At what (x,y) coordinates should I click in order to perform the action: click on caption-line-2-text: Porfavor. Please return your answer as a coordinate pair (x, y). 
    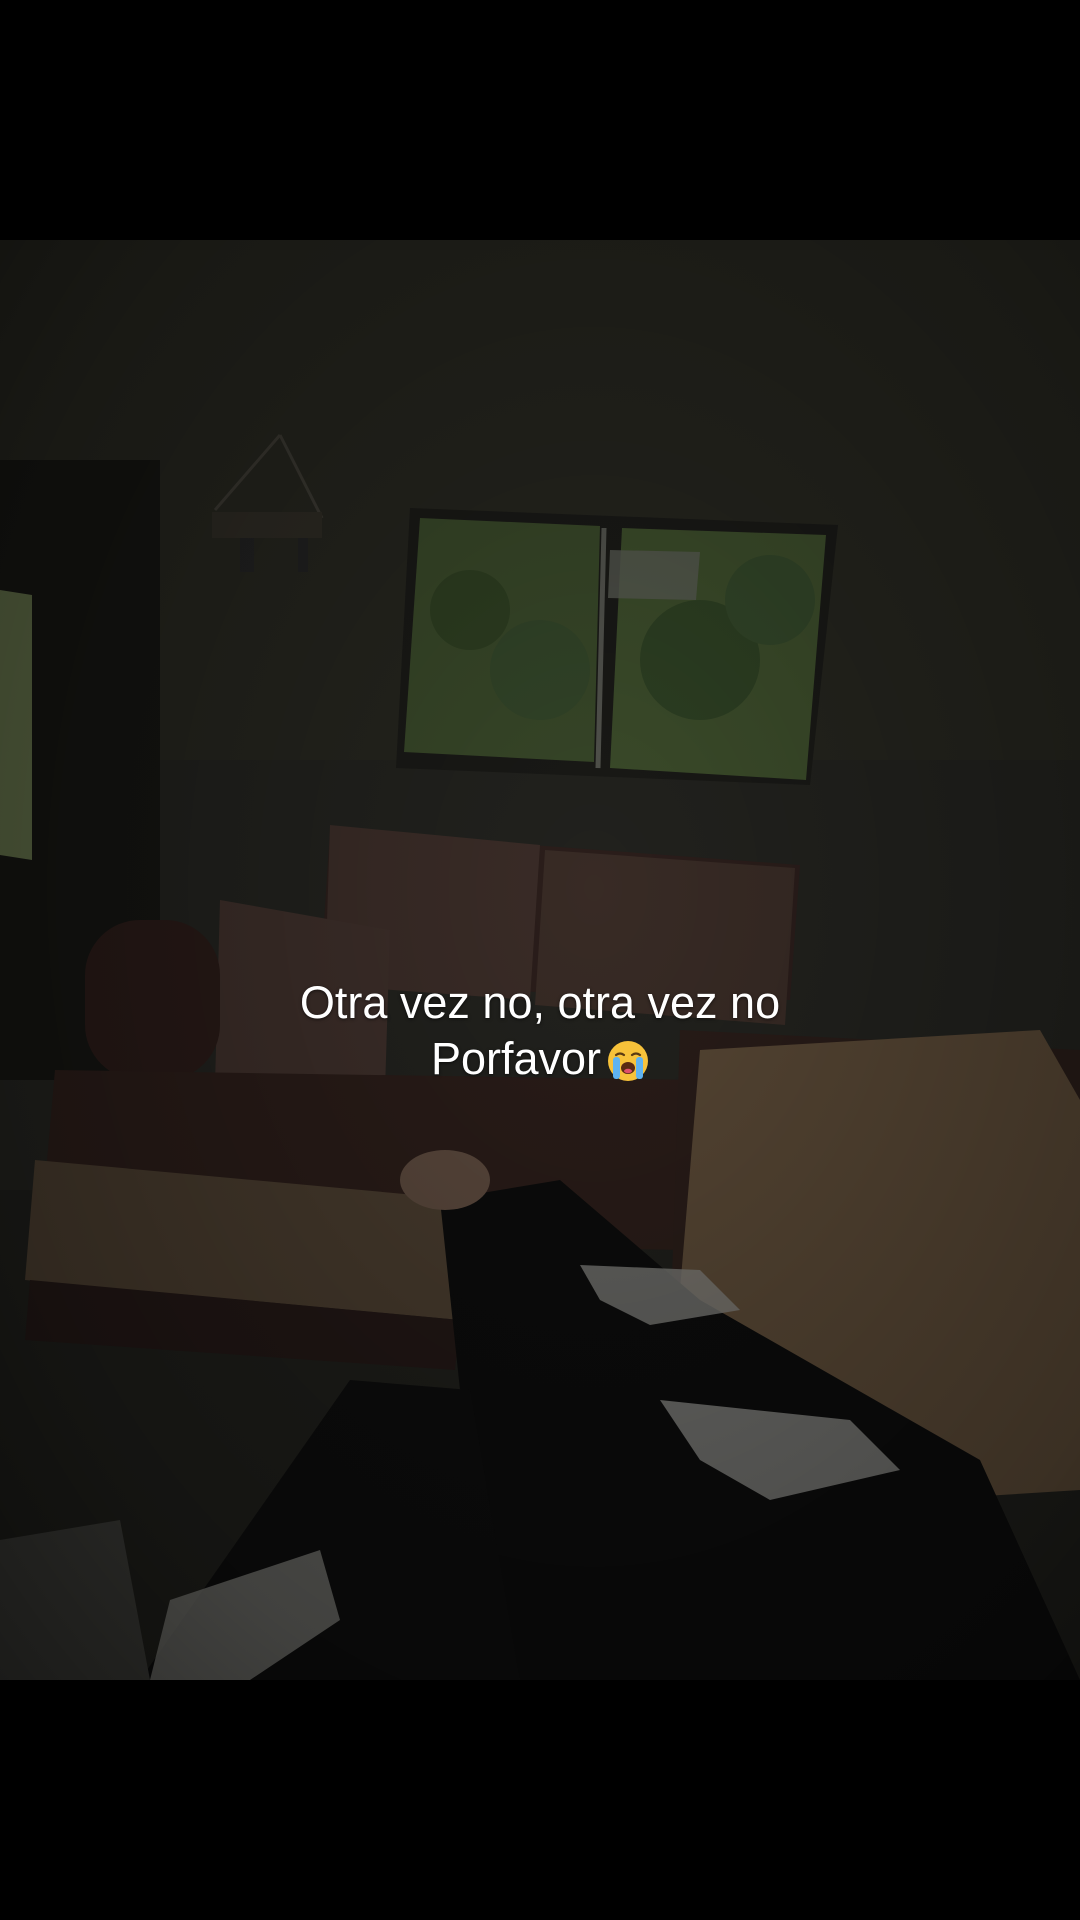
    Looking at the image, I should click on (516, 1058).